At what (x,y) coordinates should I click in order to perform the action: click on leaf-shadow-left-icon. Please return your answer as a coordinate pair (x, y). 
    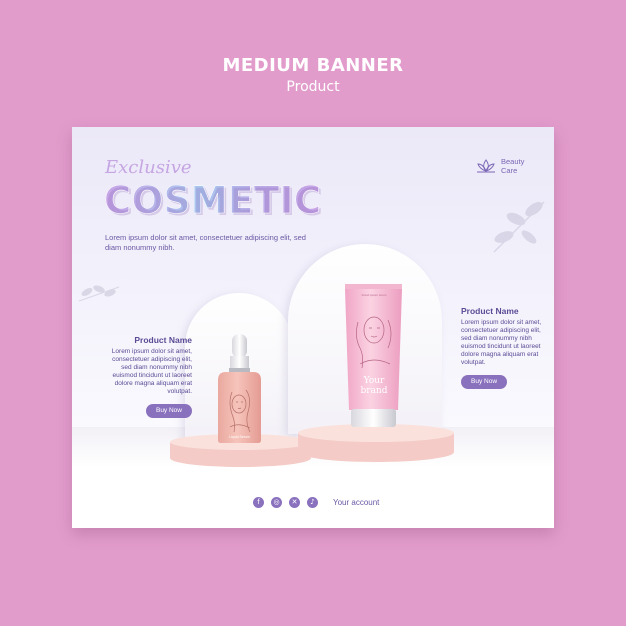
    Looking at the image, I should click on (99, 293).